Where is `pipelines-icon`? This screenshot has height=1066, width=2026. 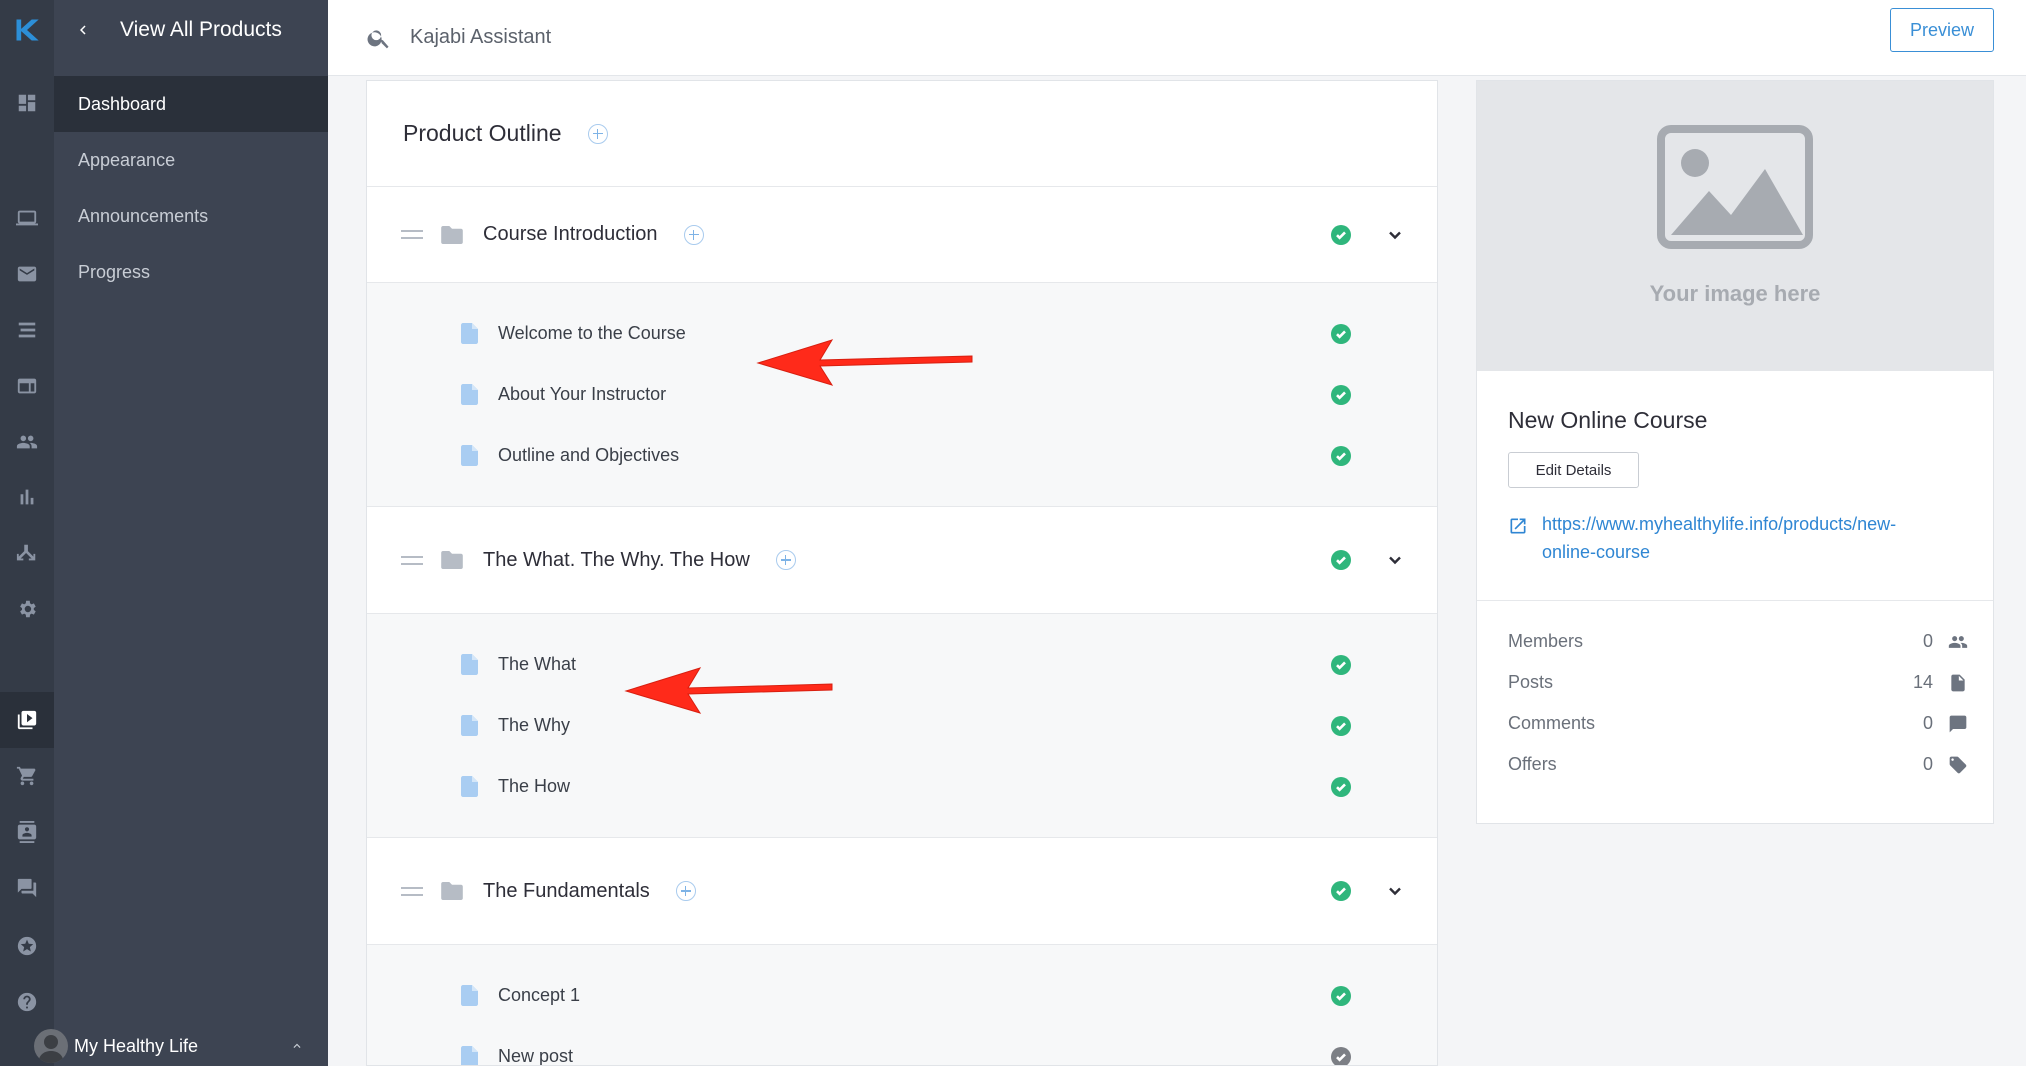 pipelines-icon is located at coordinates (27, 330).